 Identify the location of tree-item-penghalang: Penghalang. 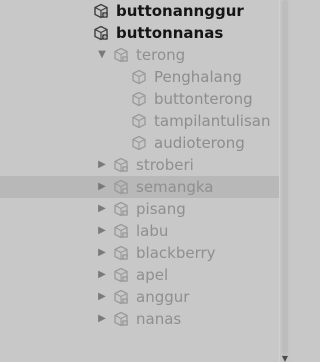
(139, 77).